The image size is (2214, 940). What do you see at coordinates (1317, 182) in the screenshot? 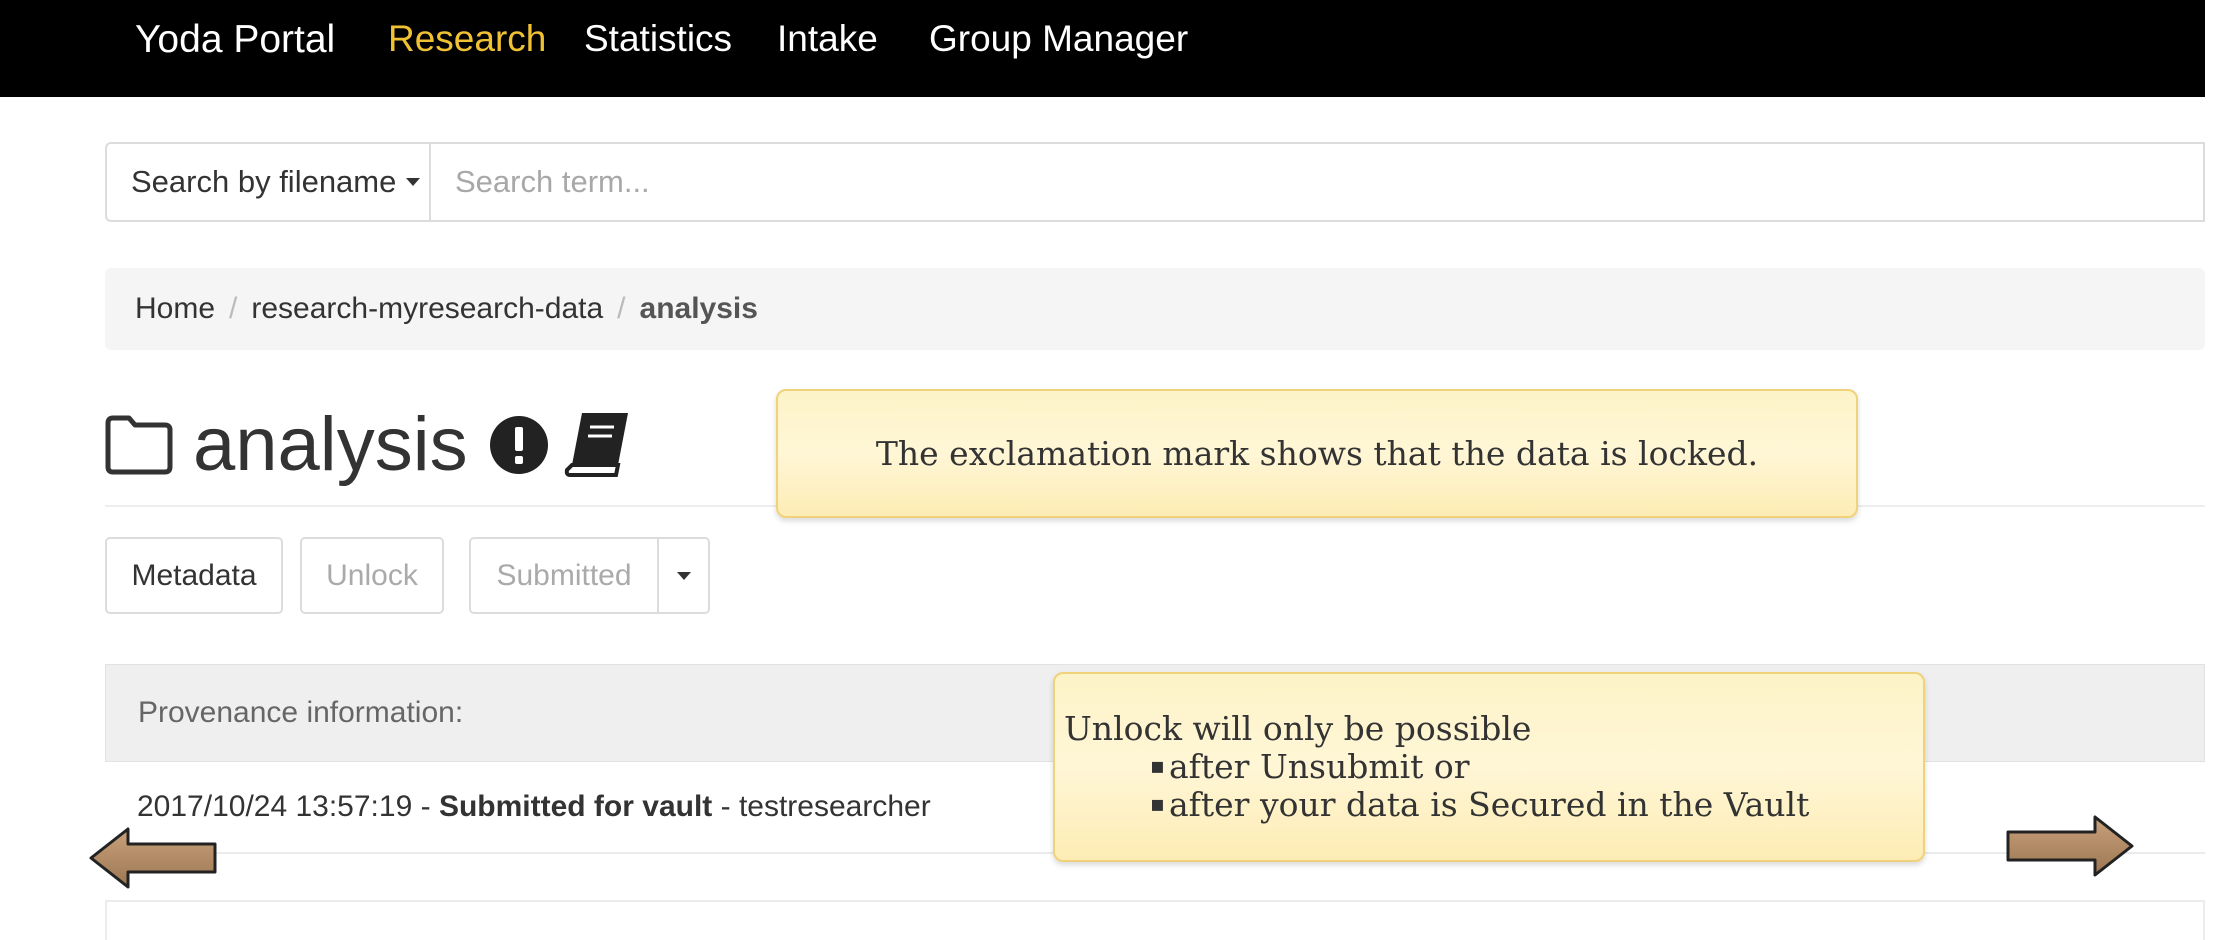
I see `search-input` at bounding box center [1317, 182].